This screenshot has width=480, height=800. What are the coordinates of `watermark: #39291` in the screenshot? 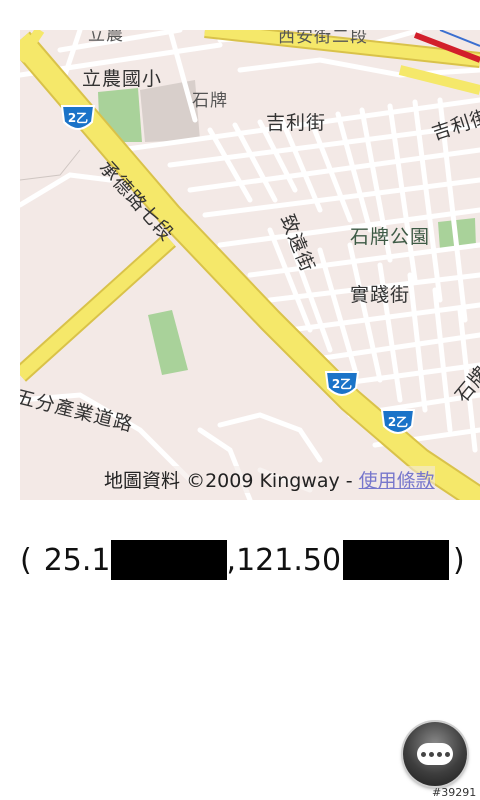 It's located at (454, 792).